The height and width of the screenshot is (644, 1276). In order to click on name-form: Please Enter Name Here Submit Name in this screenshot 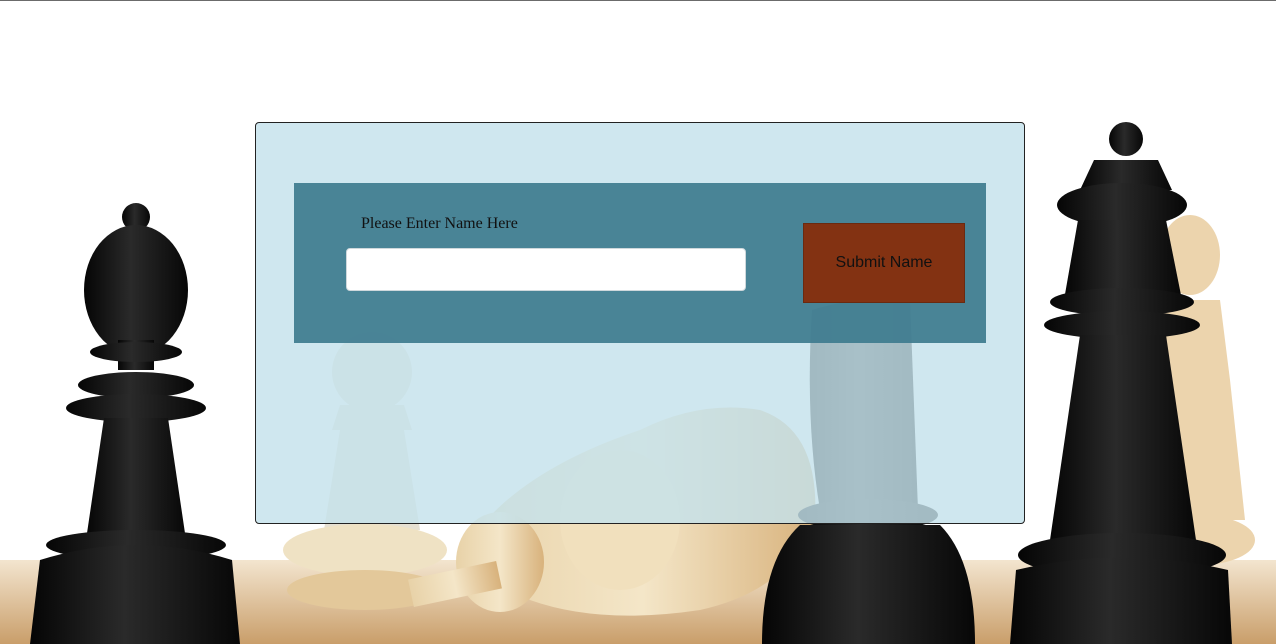, I will do `click(640, 263)`.